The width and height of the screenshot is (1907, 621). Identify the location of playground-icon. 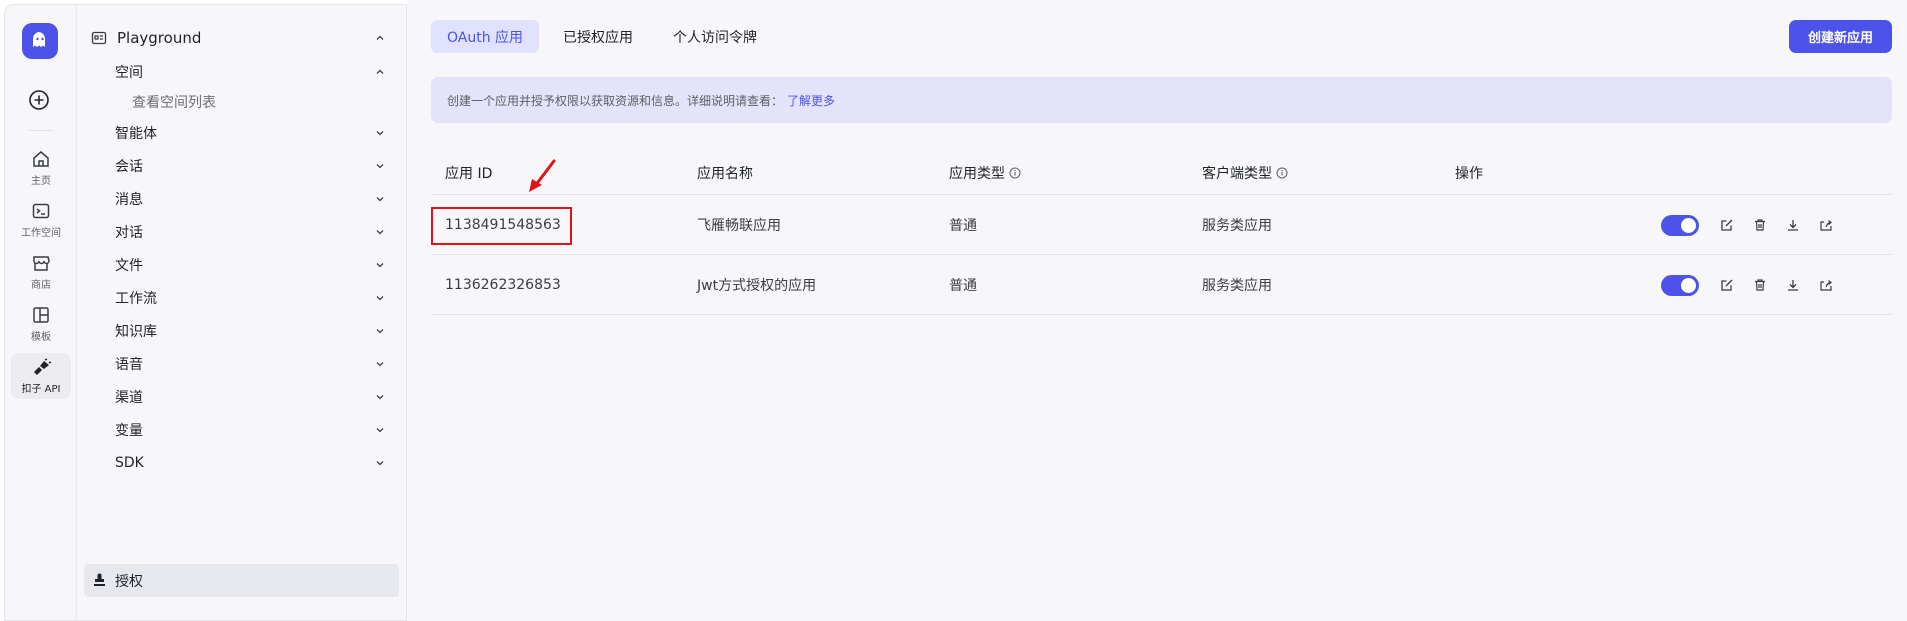
(99, 38).